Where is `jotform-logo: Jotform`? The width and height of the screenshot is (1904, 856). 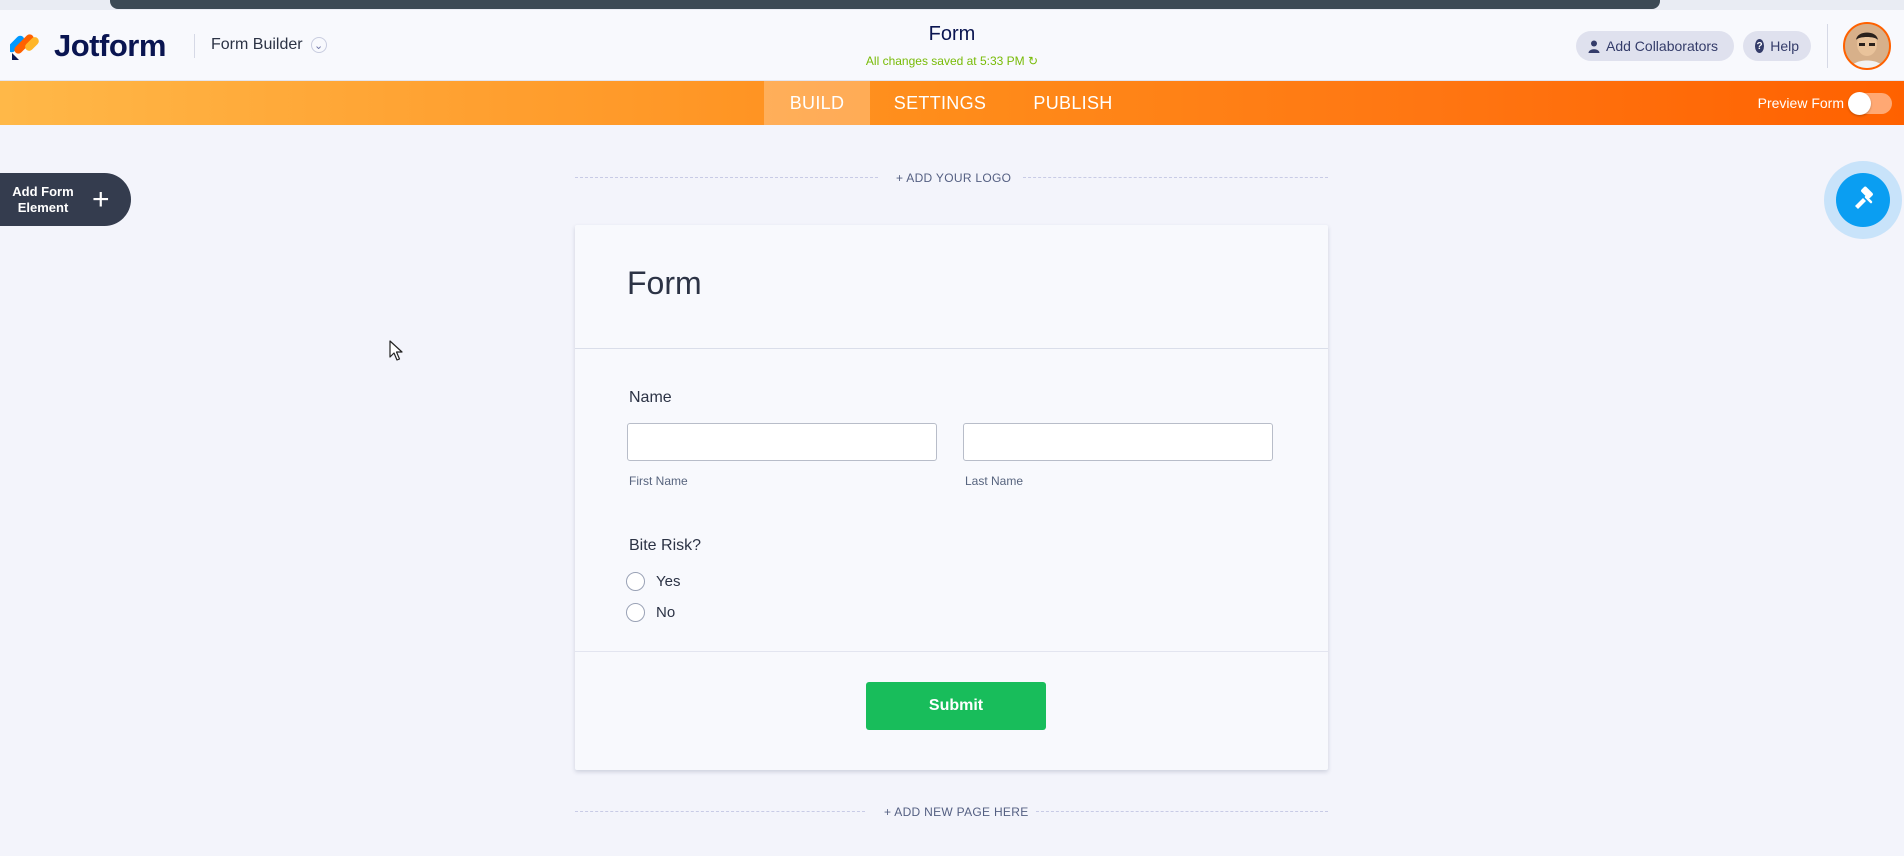
jotform-logo: Jotform is located at coordinates (88, 46).